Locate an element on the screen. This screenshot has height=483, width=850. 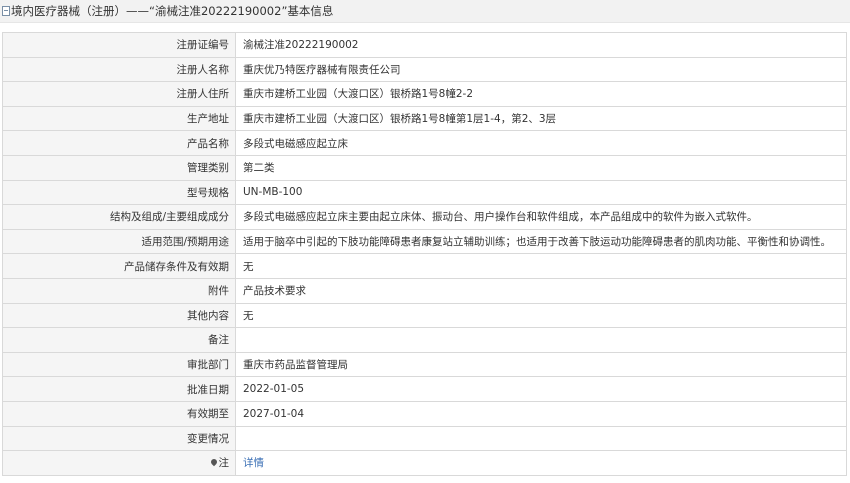
row-value: 第二类 is located at coordinates (541, 167).